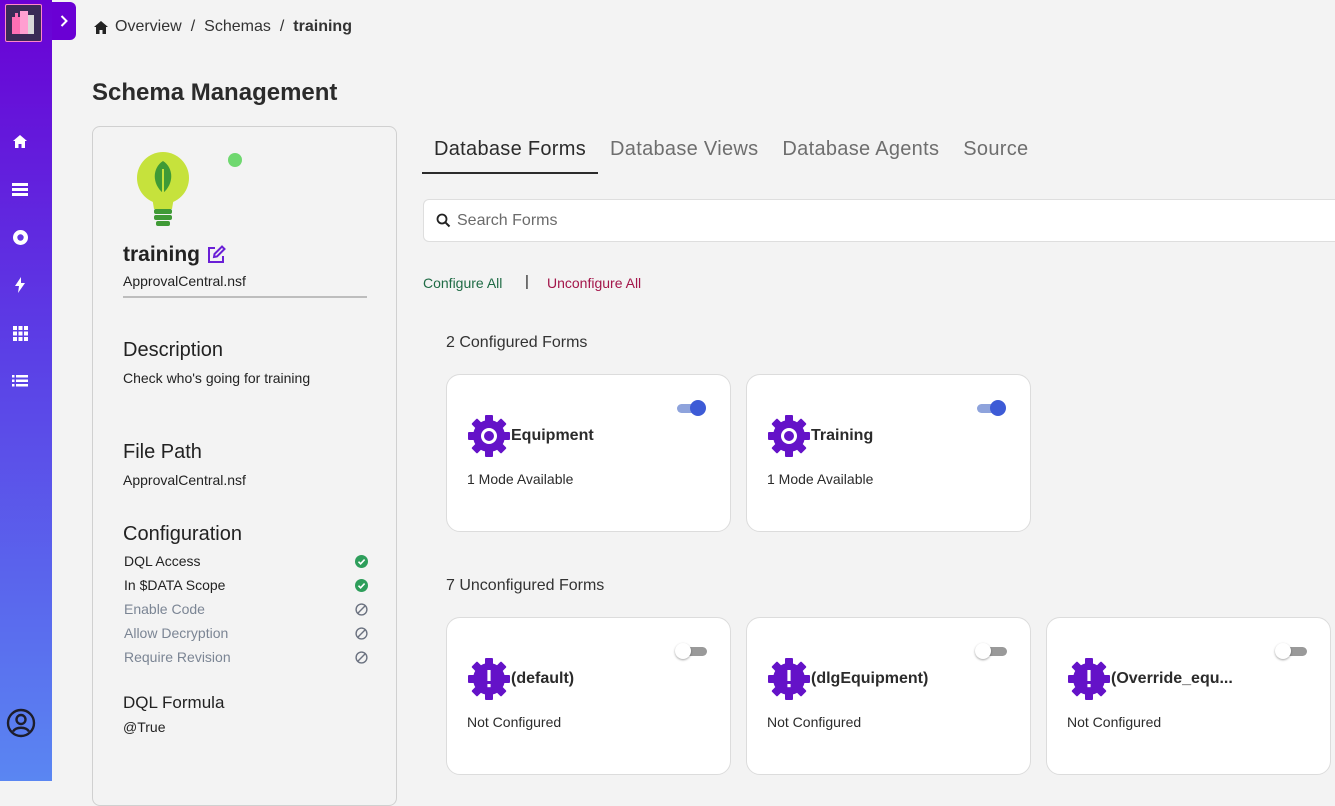 The width and height of the screenshot is (1335, 806). I want to click on search-icon, so click(443, 220).